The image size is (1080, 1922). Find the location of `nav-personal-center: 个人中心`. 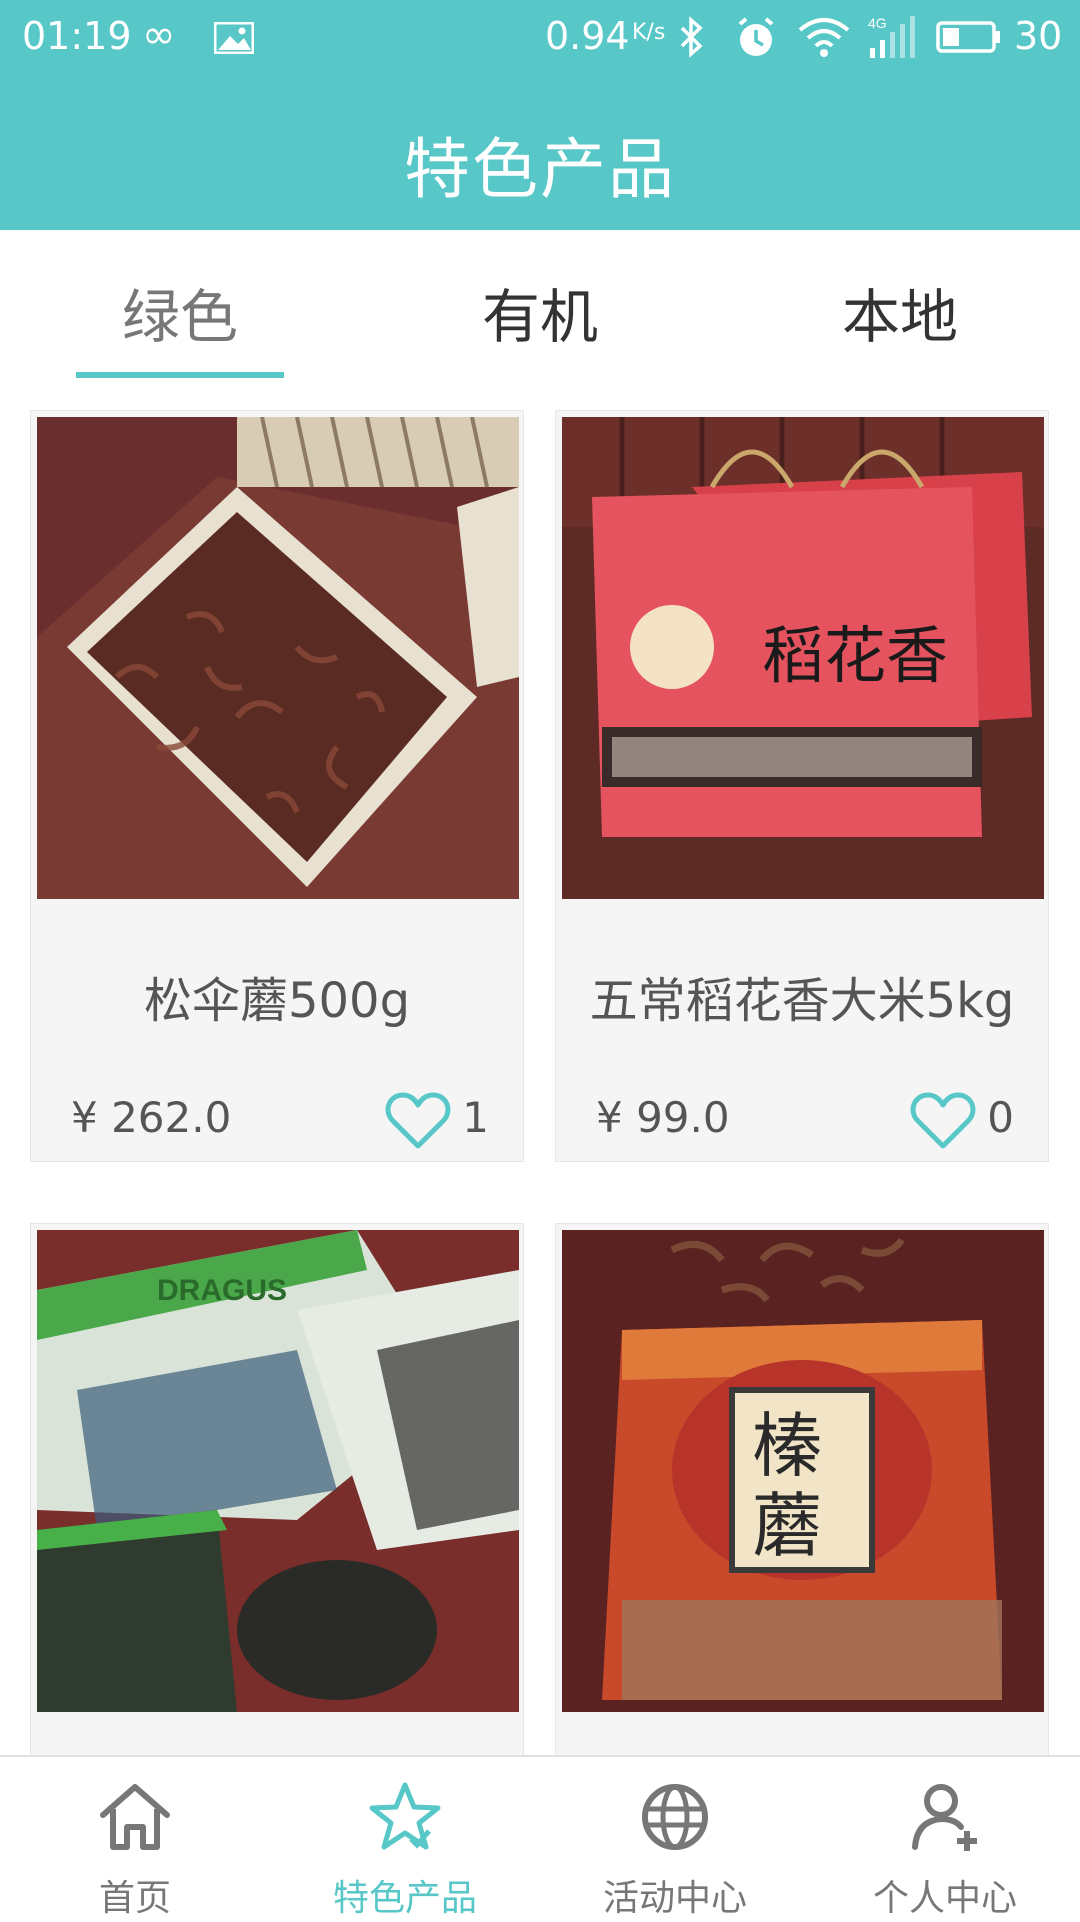

nav-personal-center: 个人中心 is located at coordinates (945, 1839).